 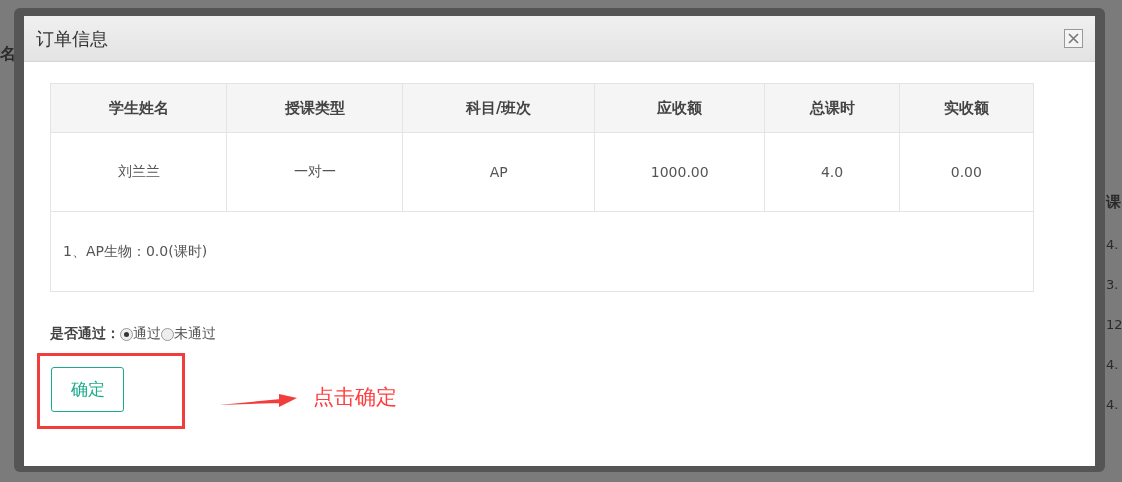 What do you see at coordinates (138, 108) in the screenshot?
I see `column-header: 学生姓名` at bounding box center [138, 108].